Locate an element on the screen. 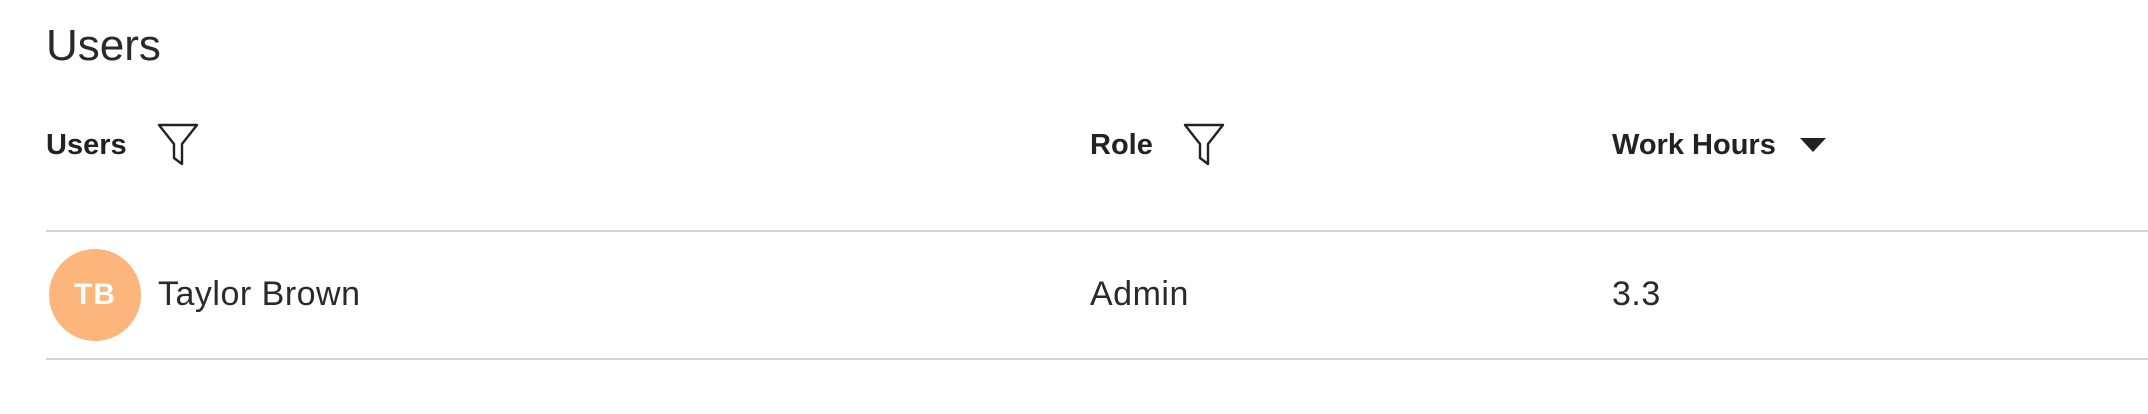 This screenshot has width=2148, height=414. sort-descending-icon is located at coordinates (1812, 145).